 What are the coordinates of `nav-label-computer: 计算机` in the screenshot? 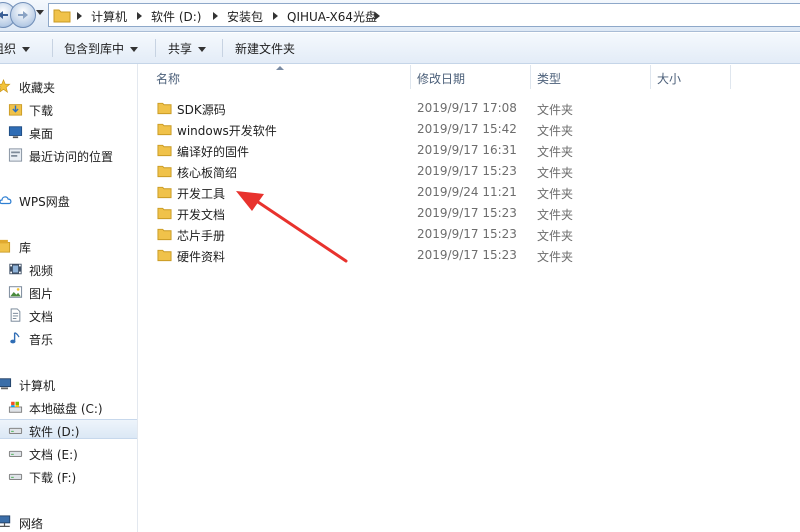 It's located at (37, 386).